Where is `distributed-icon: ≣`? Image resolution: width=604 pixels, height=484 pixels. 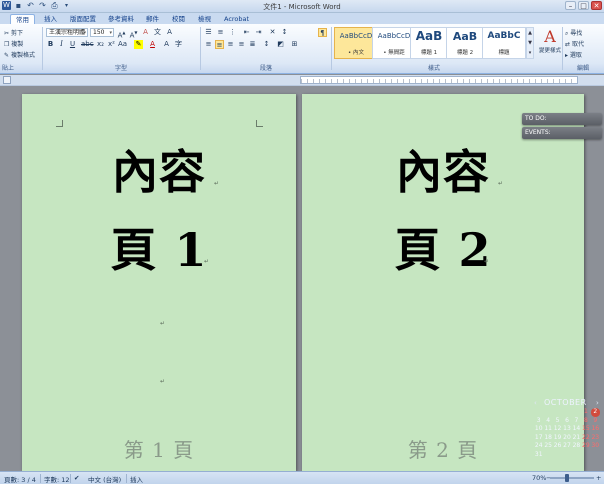
distributed-icon: ≣ is located at coordinates (252, 44).